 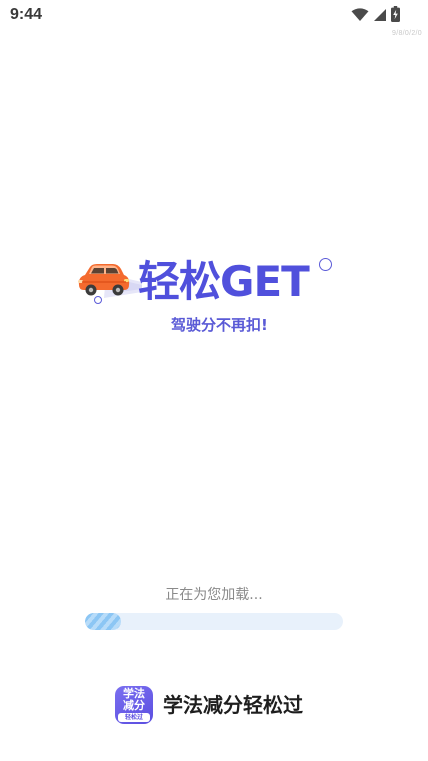 What do you see at coordinates (407, 33) in the screenshot?
I see `watermark-text: 9/8/0/2/0` at bounding box center [407, 33].